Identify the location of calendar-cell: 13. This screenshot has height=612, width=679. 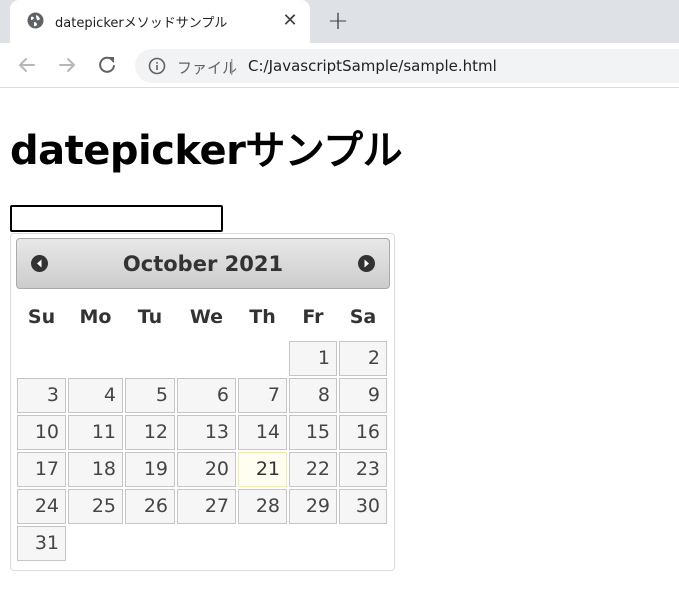
(206, 432).